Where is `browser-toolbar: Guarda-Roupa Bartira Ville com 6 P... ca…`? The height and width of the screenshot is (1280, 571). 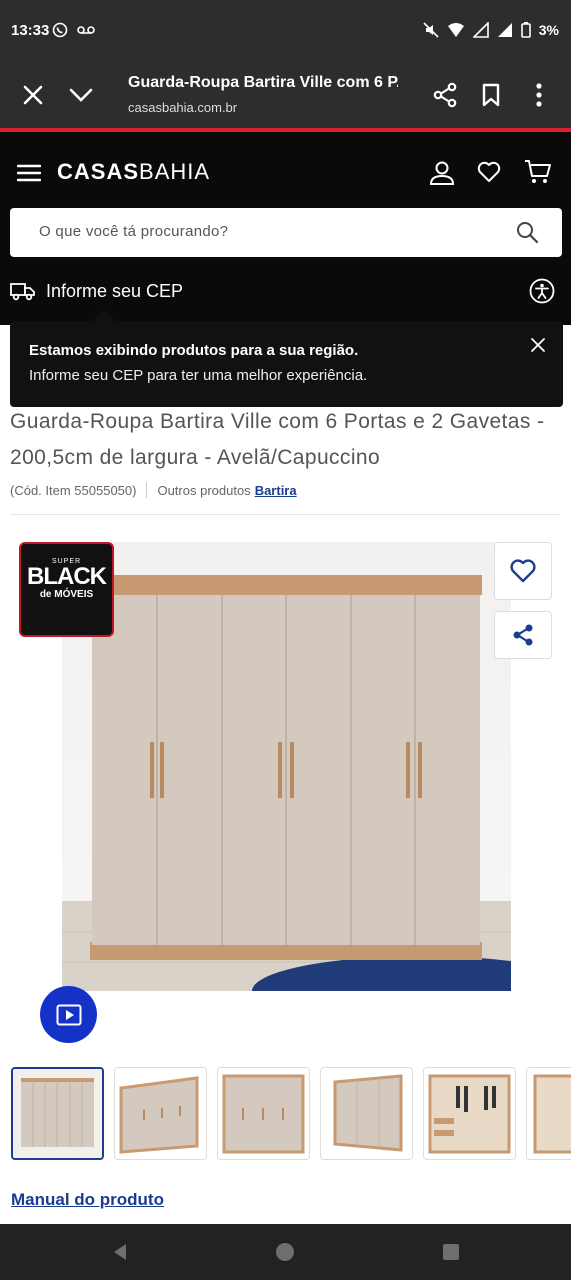
browser-toolbar: Guarda-Roupa Bartira Ville com 6 P... ca… is located at coordinates (285, 95).